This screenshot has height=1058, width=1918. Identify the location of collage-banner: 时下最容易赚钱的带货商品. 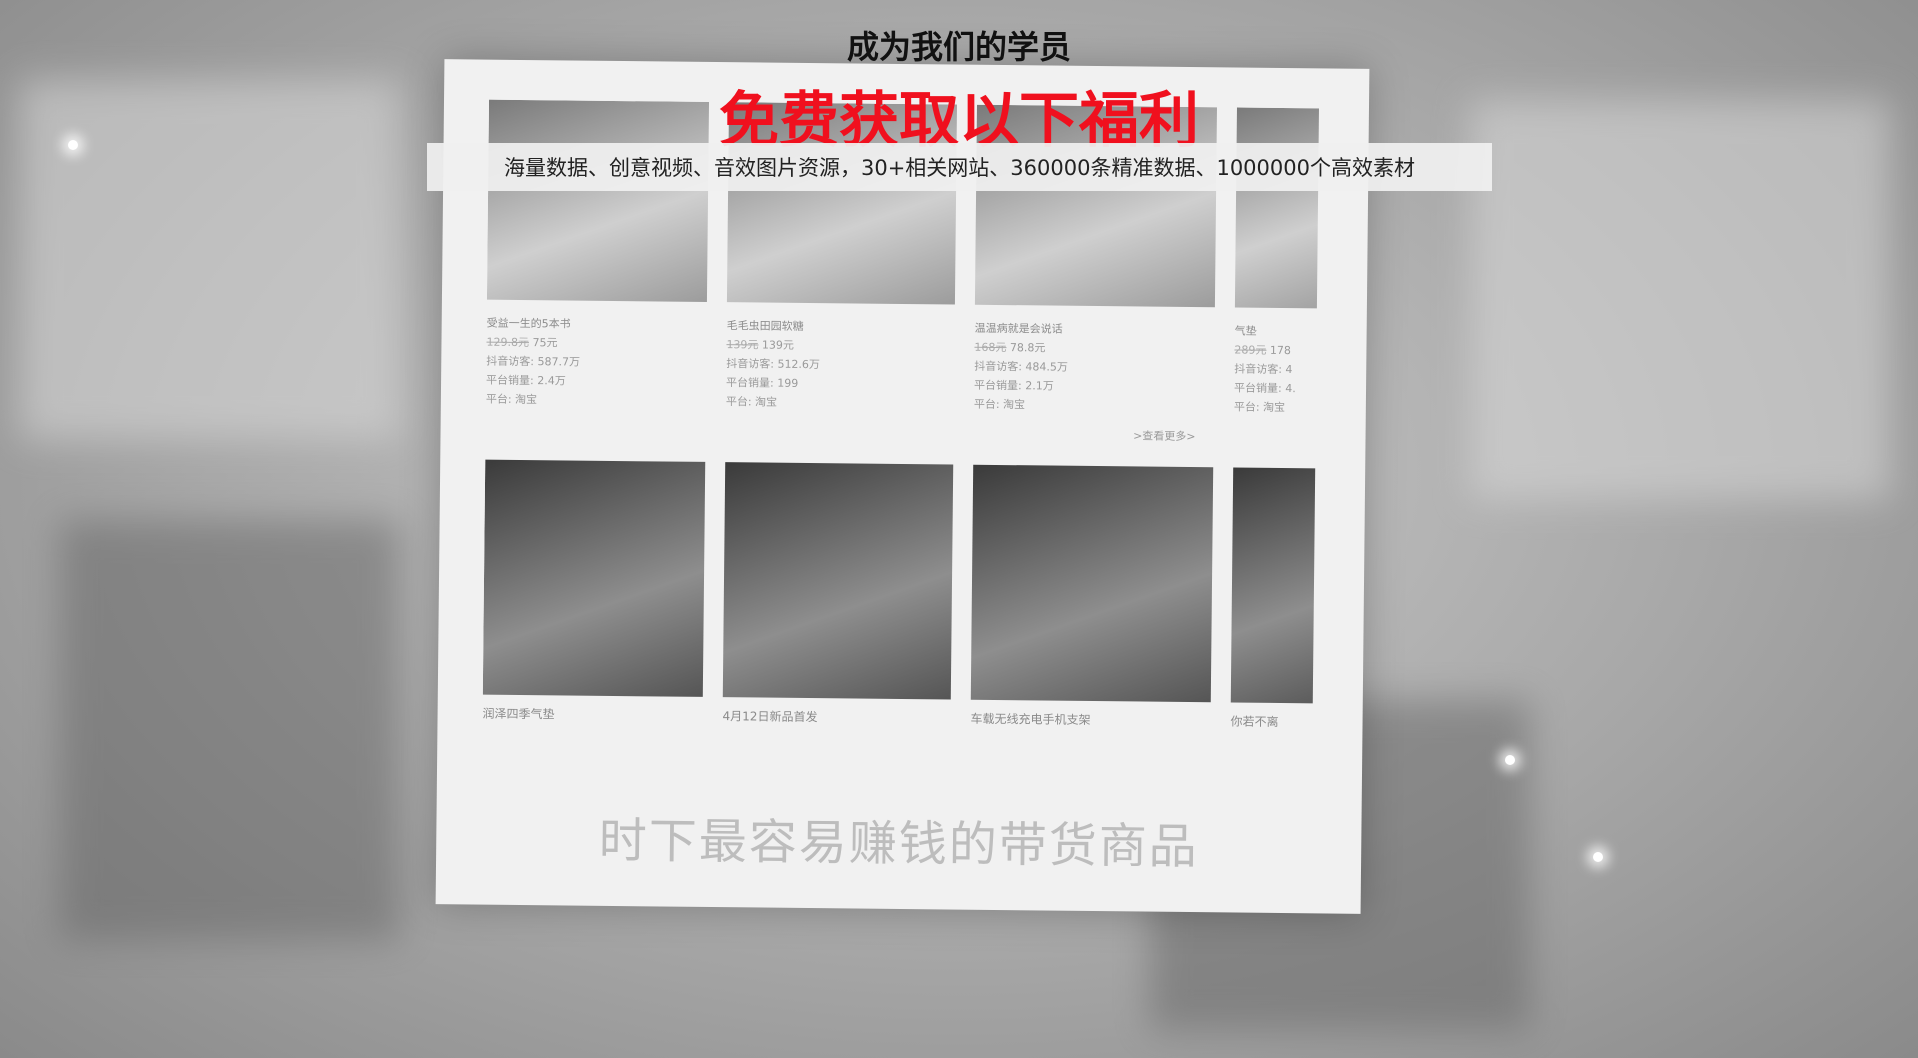
(899, 844).